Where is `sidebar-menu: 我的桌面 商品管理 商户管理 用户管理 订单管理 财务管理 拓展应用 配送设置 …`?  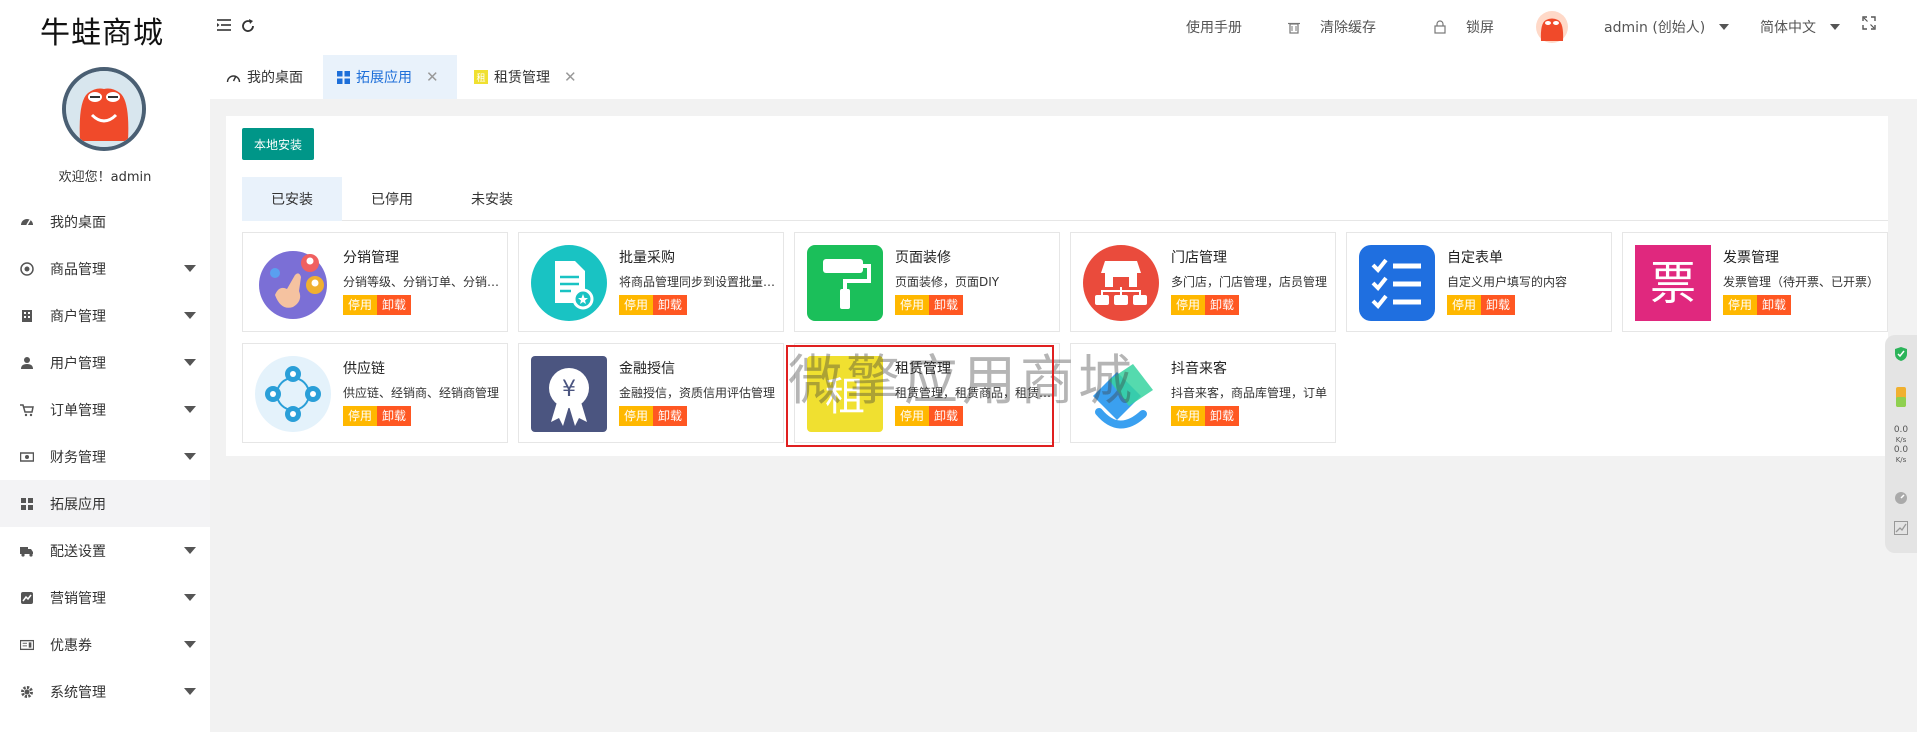
sidebar-menu: 我的桌面 商品管理 商户管理 用户管理 订单管理 财务管理 拓展应用 配送设置 … is located at coordinates (105, 456).